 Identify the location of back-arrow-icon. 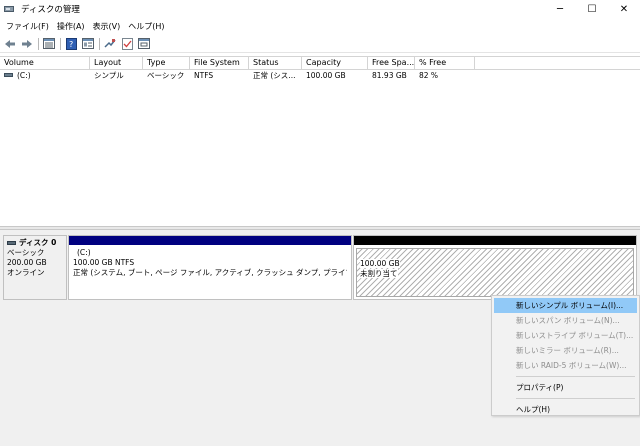
(10, 44).